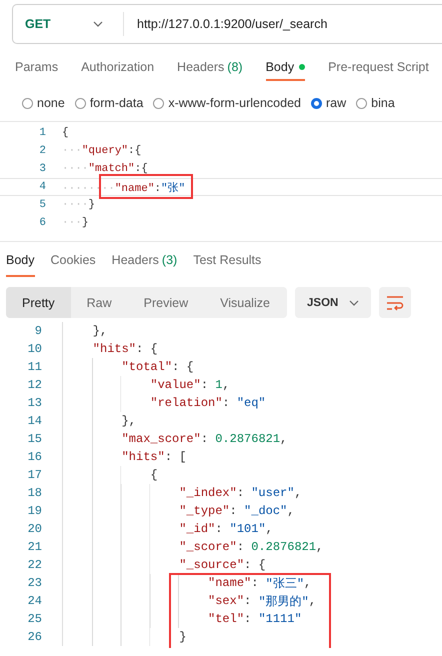  Describe the element at coordinates (322, 302) in the screenshot. I see `format-label: JSON` at that location.